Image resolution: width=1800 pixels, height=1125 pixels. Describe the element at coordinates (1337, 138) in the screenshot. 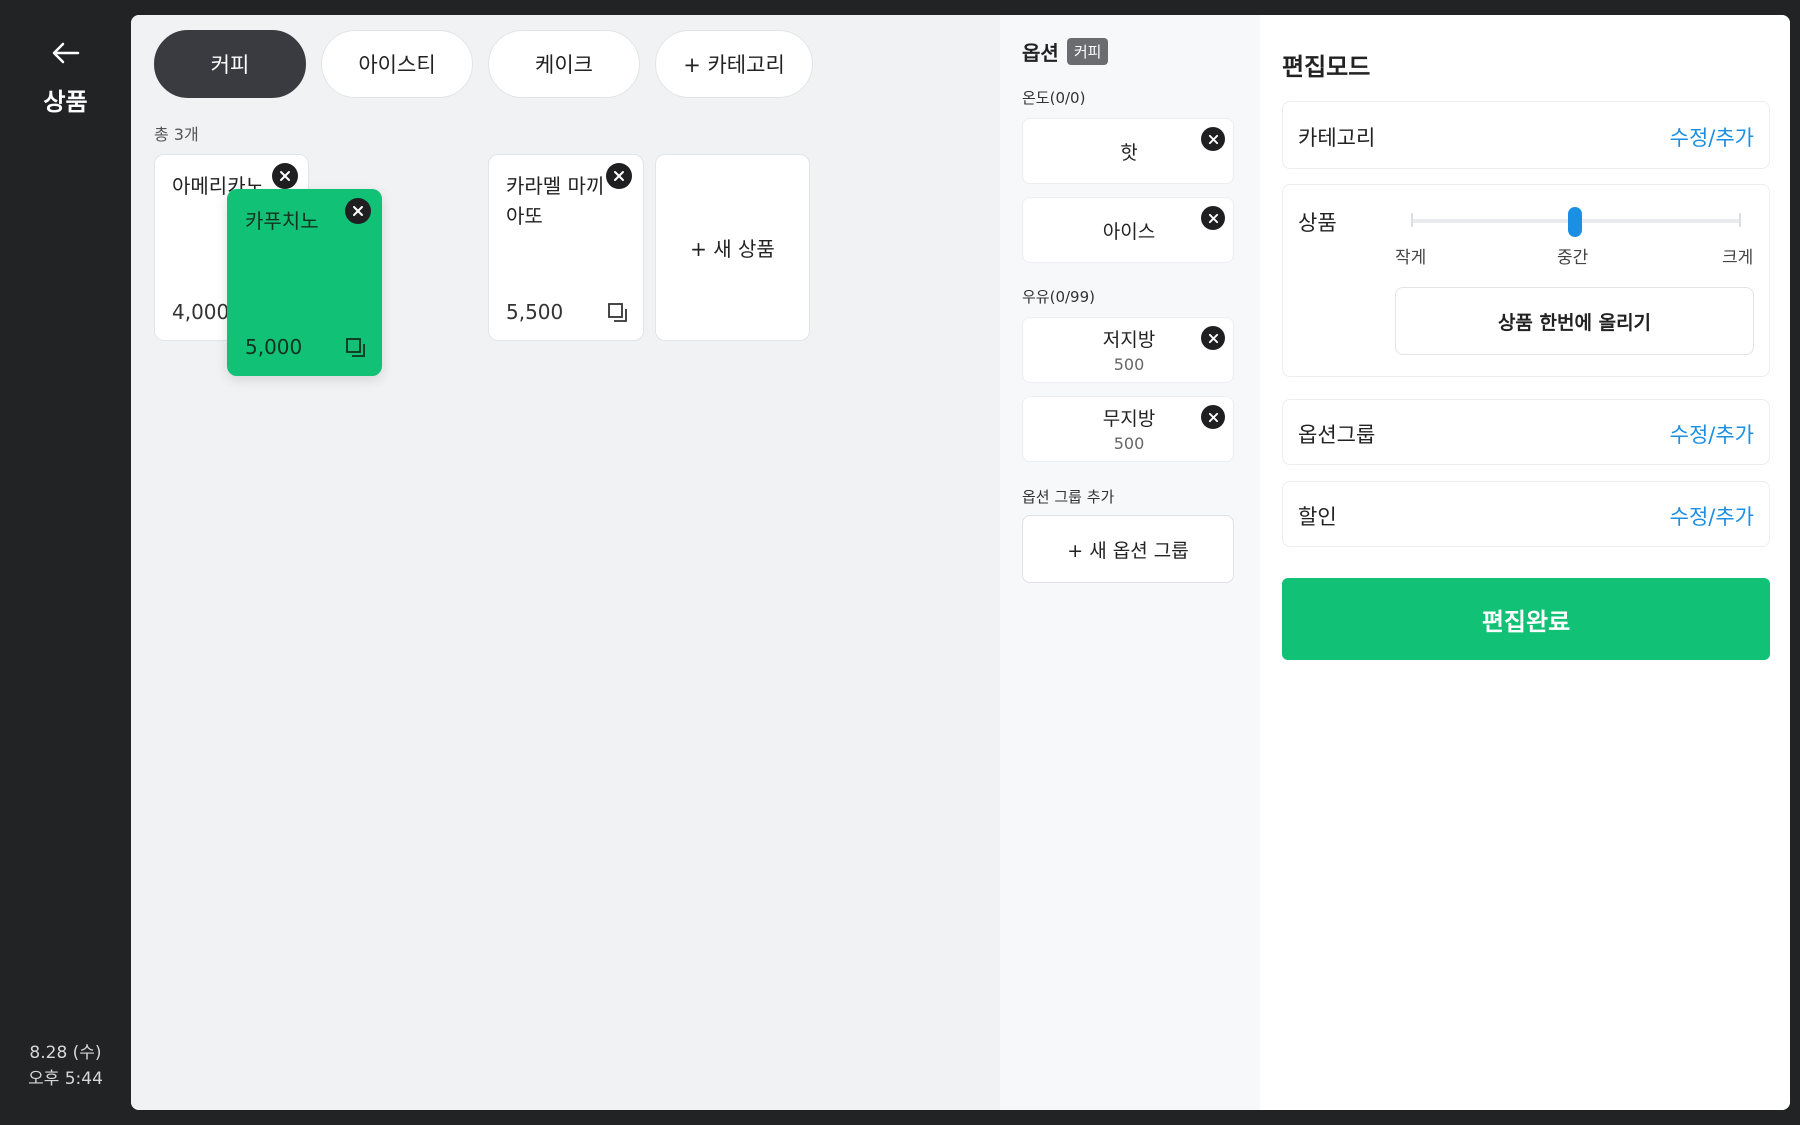

I see `category-label: 카테고리` at that location.